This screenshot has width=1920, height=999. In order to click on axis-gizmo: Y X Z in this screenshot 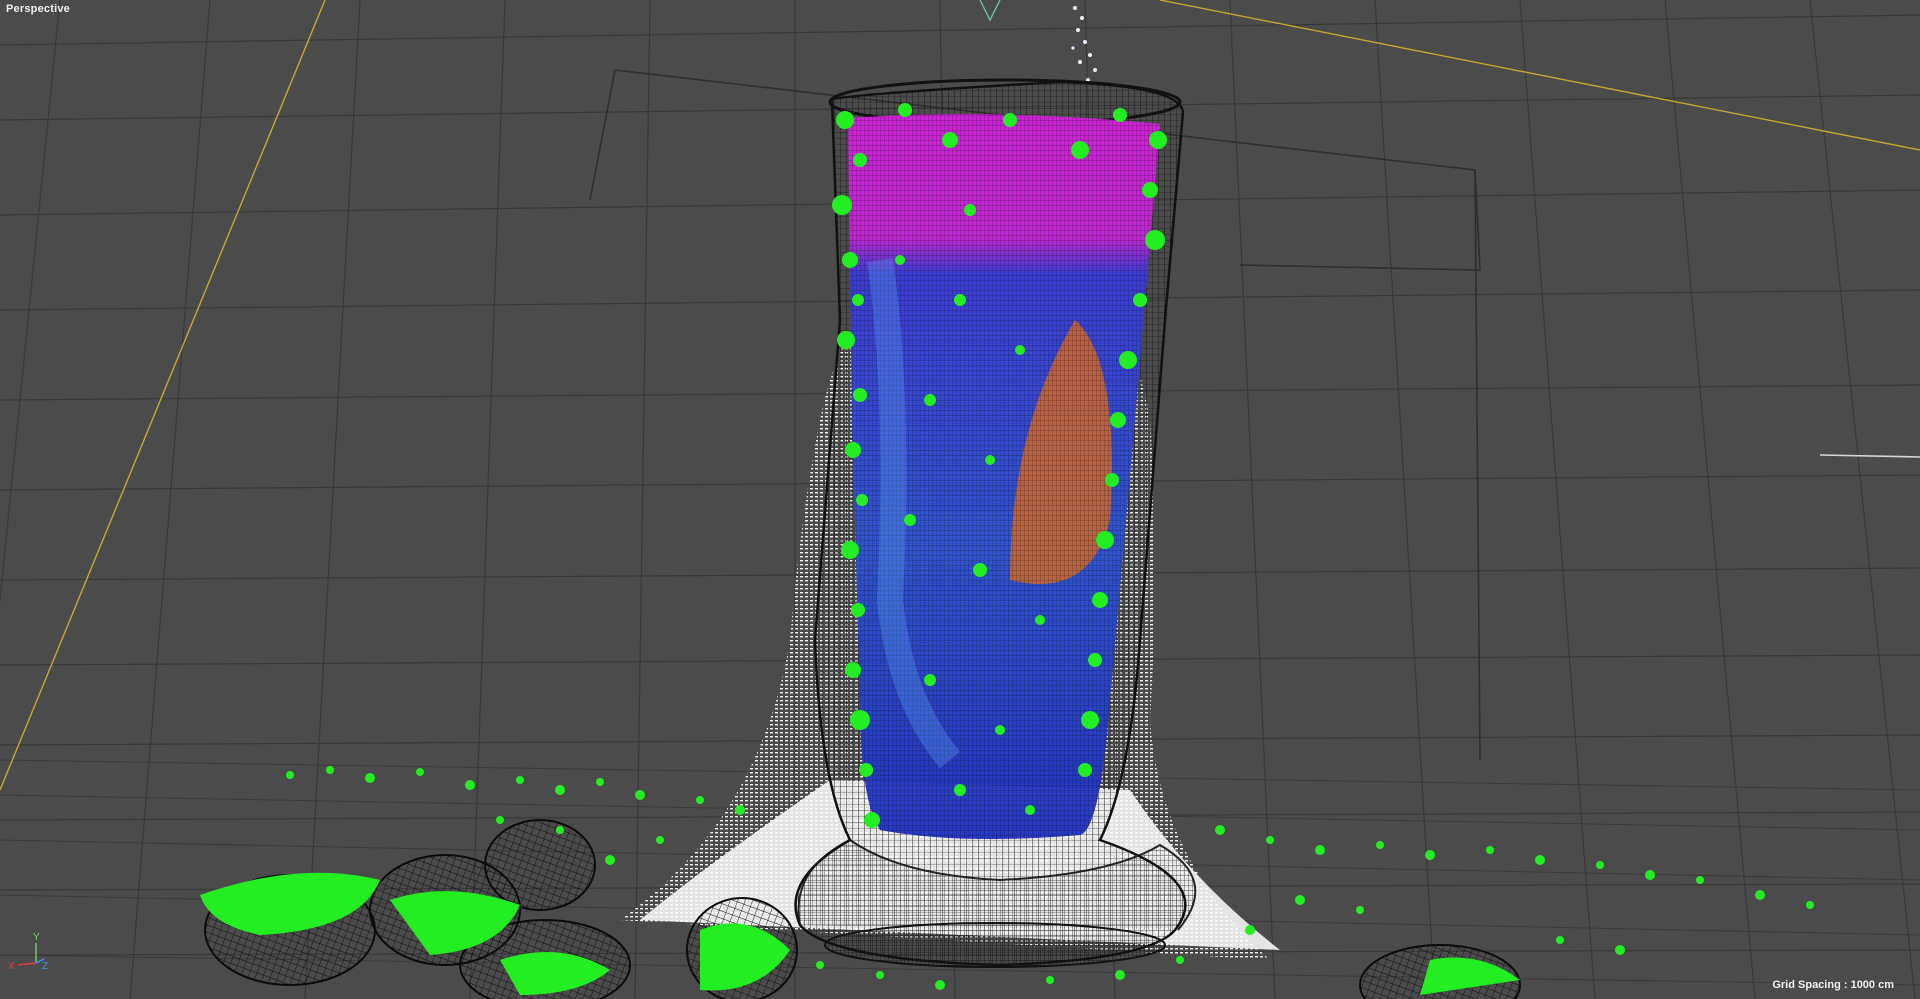, I will do `click(28, 952)`.